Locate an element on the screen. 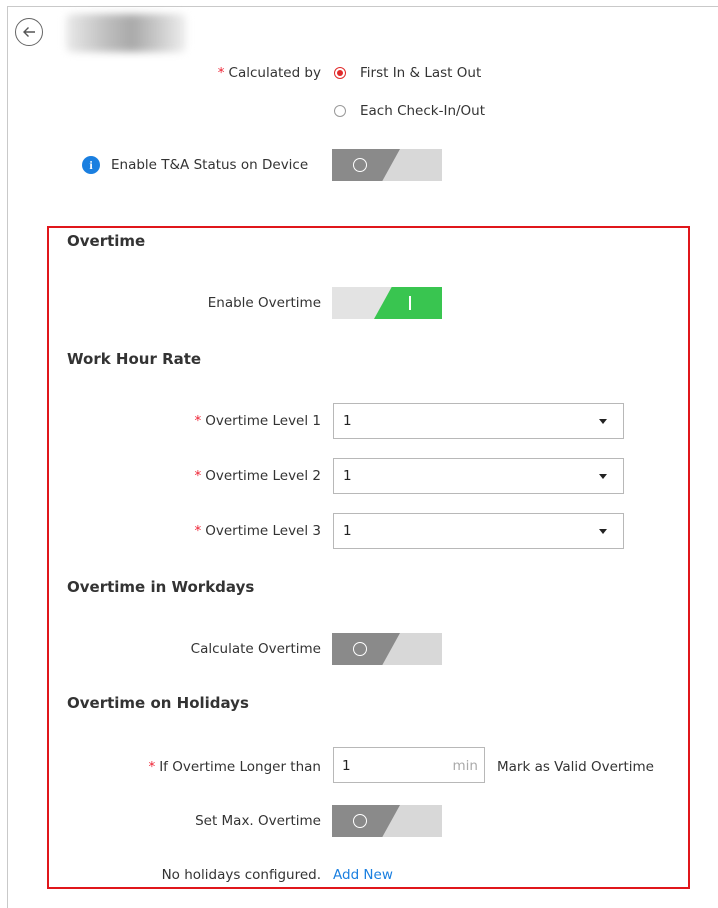 This screenshot has height=908, width=718. set-max-overtime-label: Set Max. Overtime is located at coordinates (258, 821).